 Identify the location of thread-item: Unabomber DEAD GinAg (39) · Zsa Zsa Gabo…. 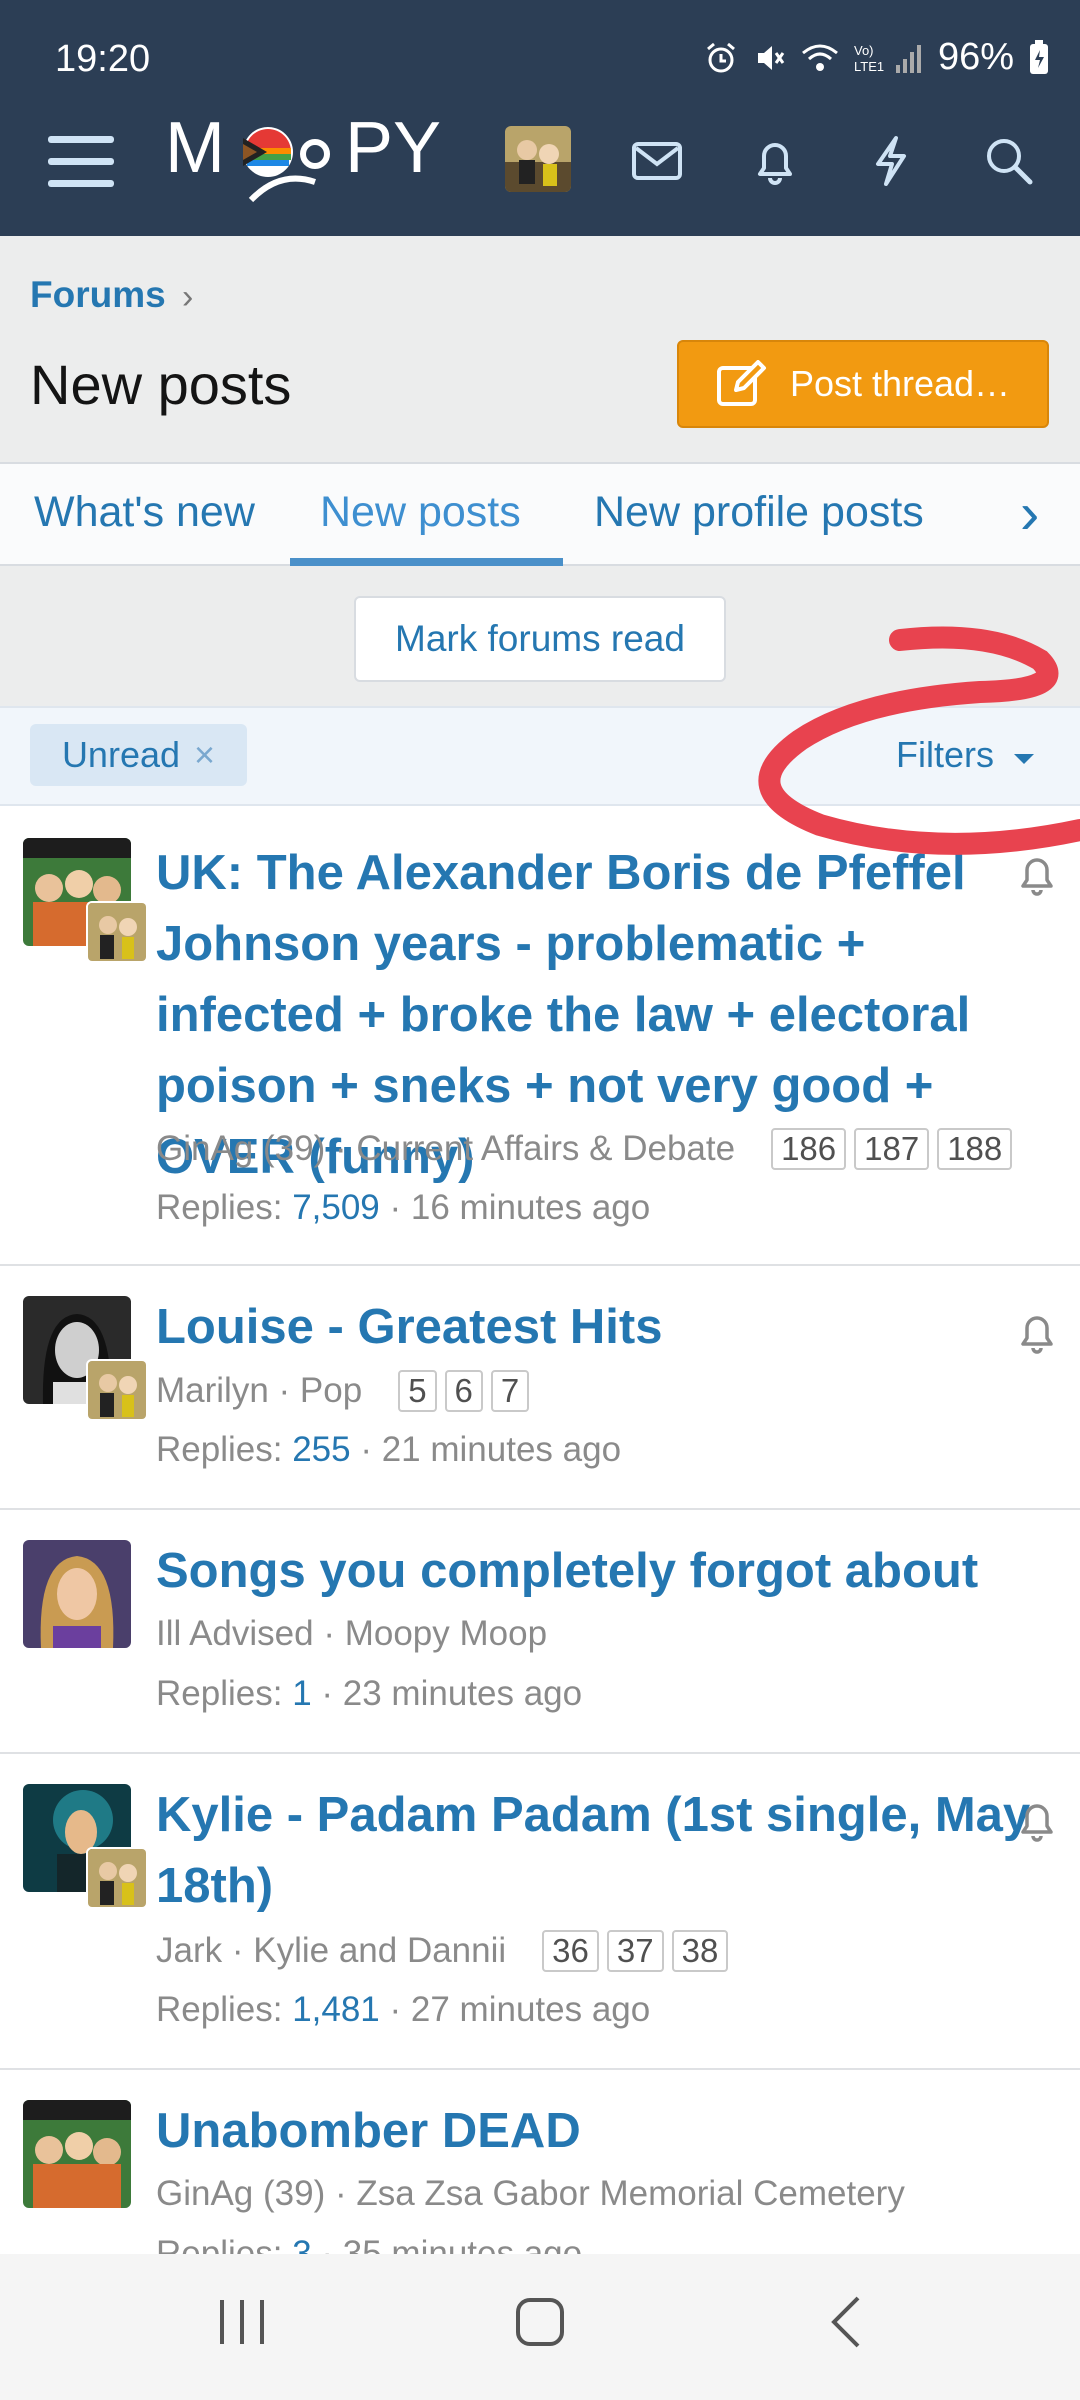
(540, 2171).